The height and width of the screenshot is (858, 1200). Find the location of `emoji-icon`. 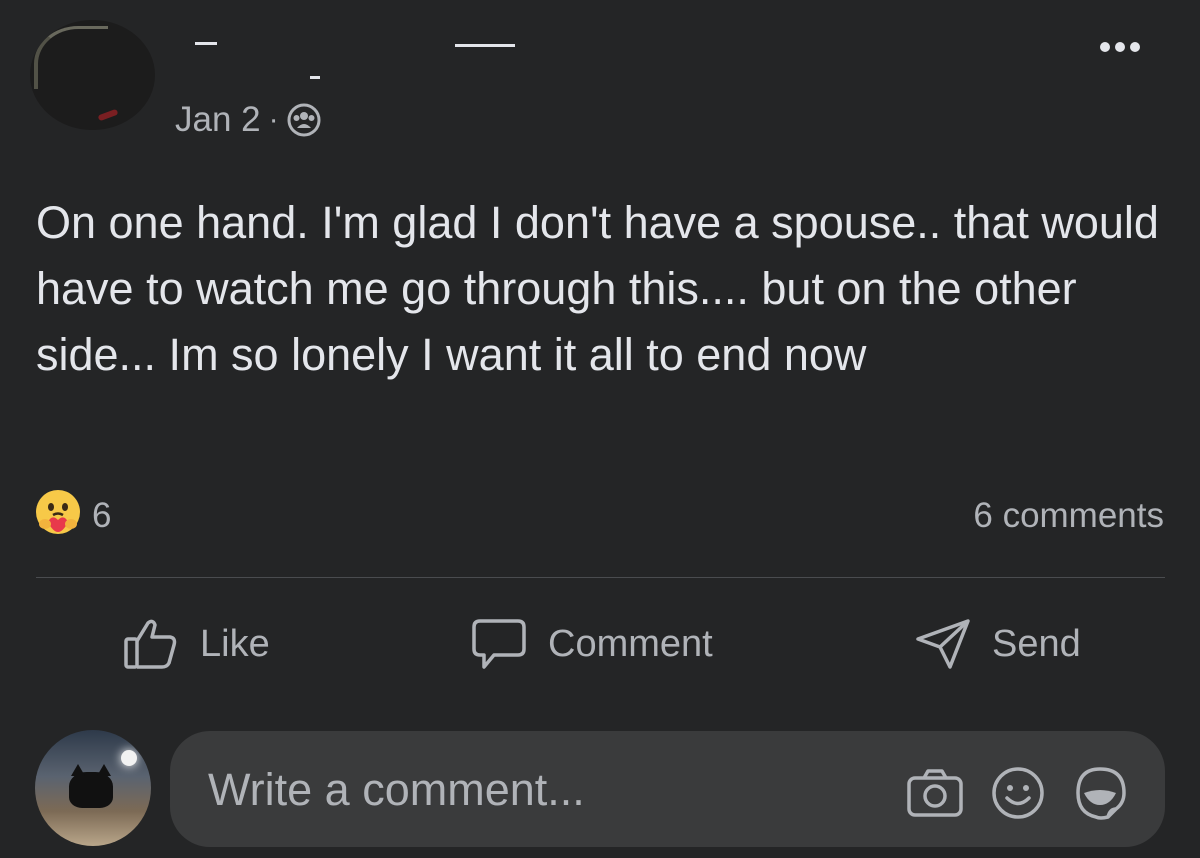

emoji-icon is located at coordinates (1018, 793).